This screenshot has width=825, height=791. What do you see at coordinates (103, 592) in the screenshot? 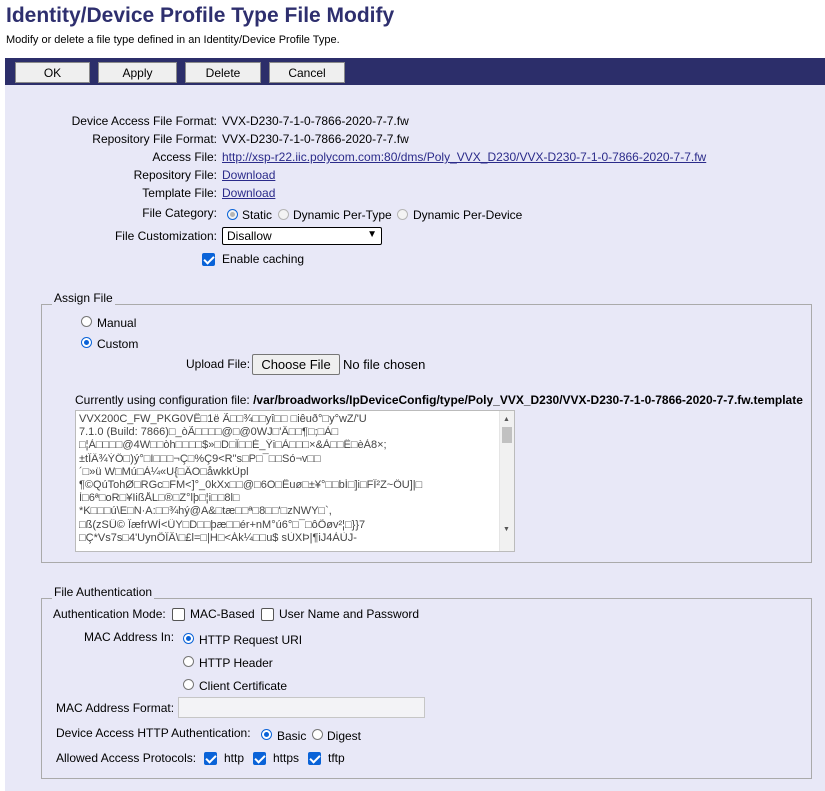
I see `file-authentication-legend: File Authentication` at bounding box center [103, 592].